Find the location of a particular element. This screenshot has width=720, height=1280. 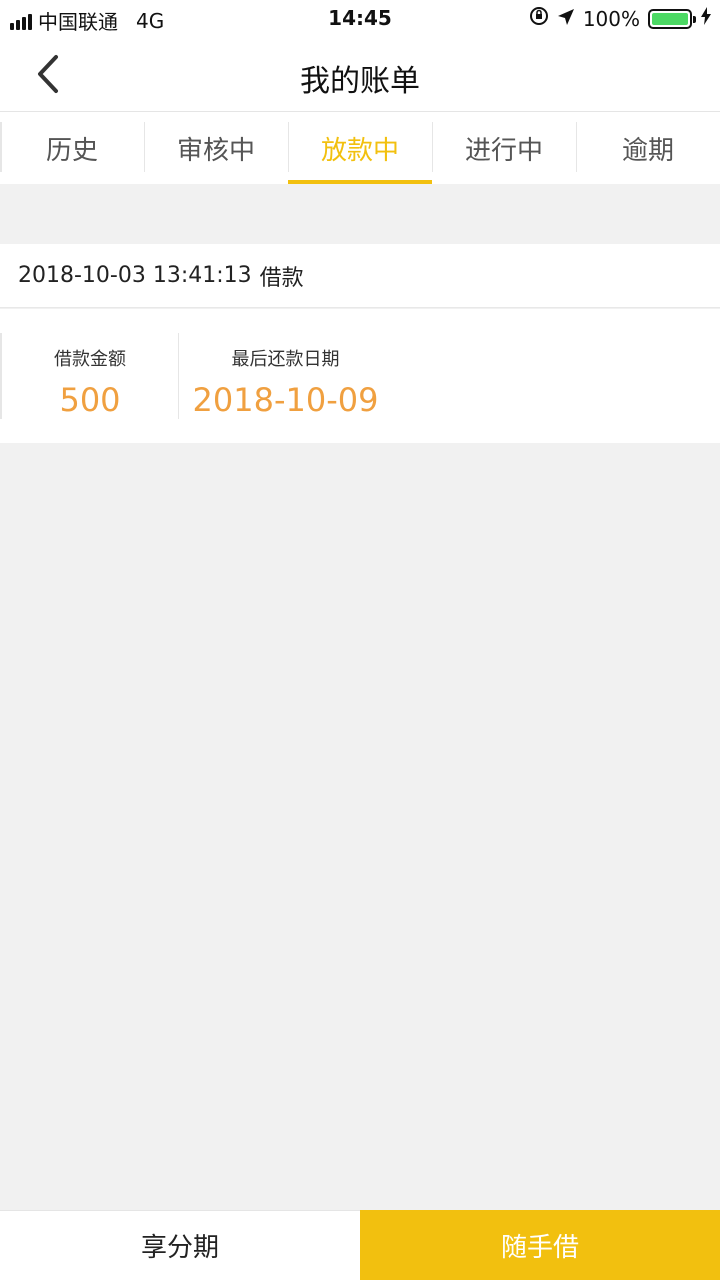

back-button is located at coordinates (48, 74).